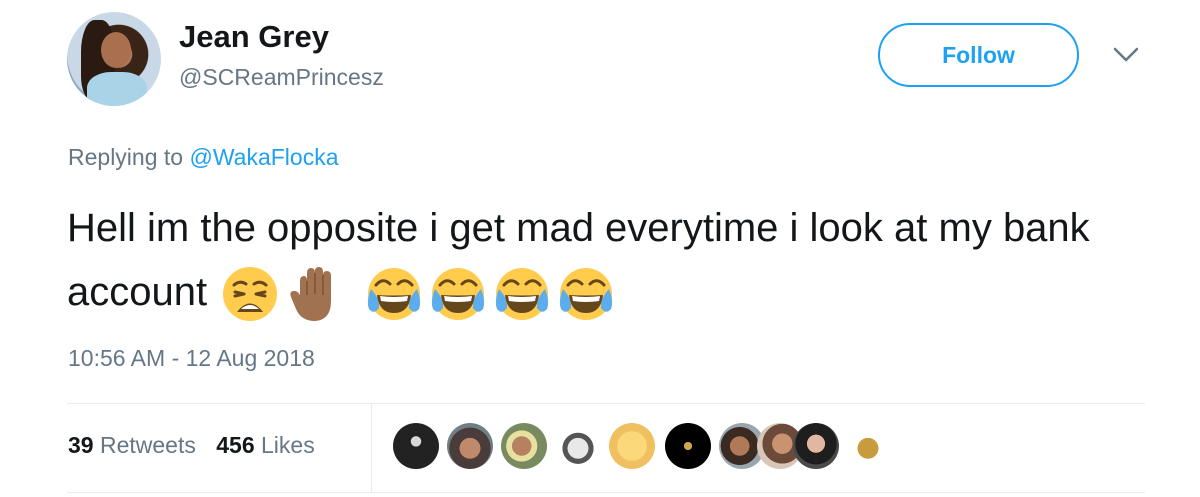 This screenshot has width=1200, height=497. I want to click on author-avatar, so click(114, 59).